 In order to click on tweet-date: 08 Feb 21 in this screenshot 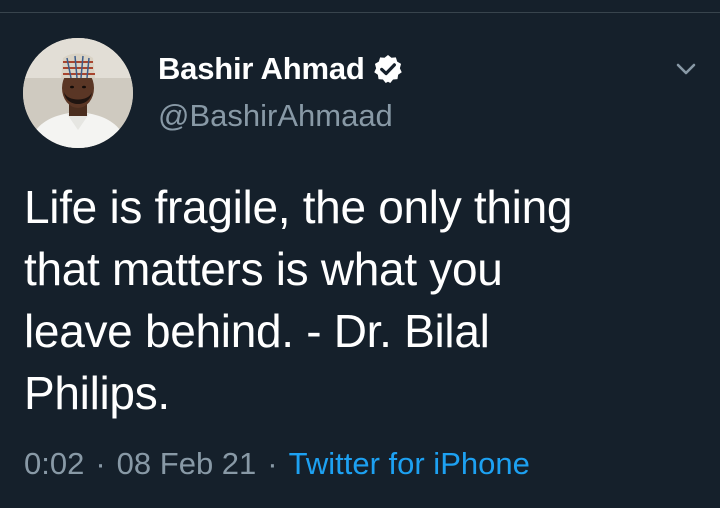, I will do `click(187, 464)`.